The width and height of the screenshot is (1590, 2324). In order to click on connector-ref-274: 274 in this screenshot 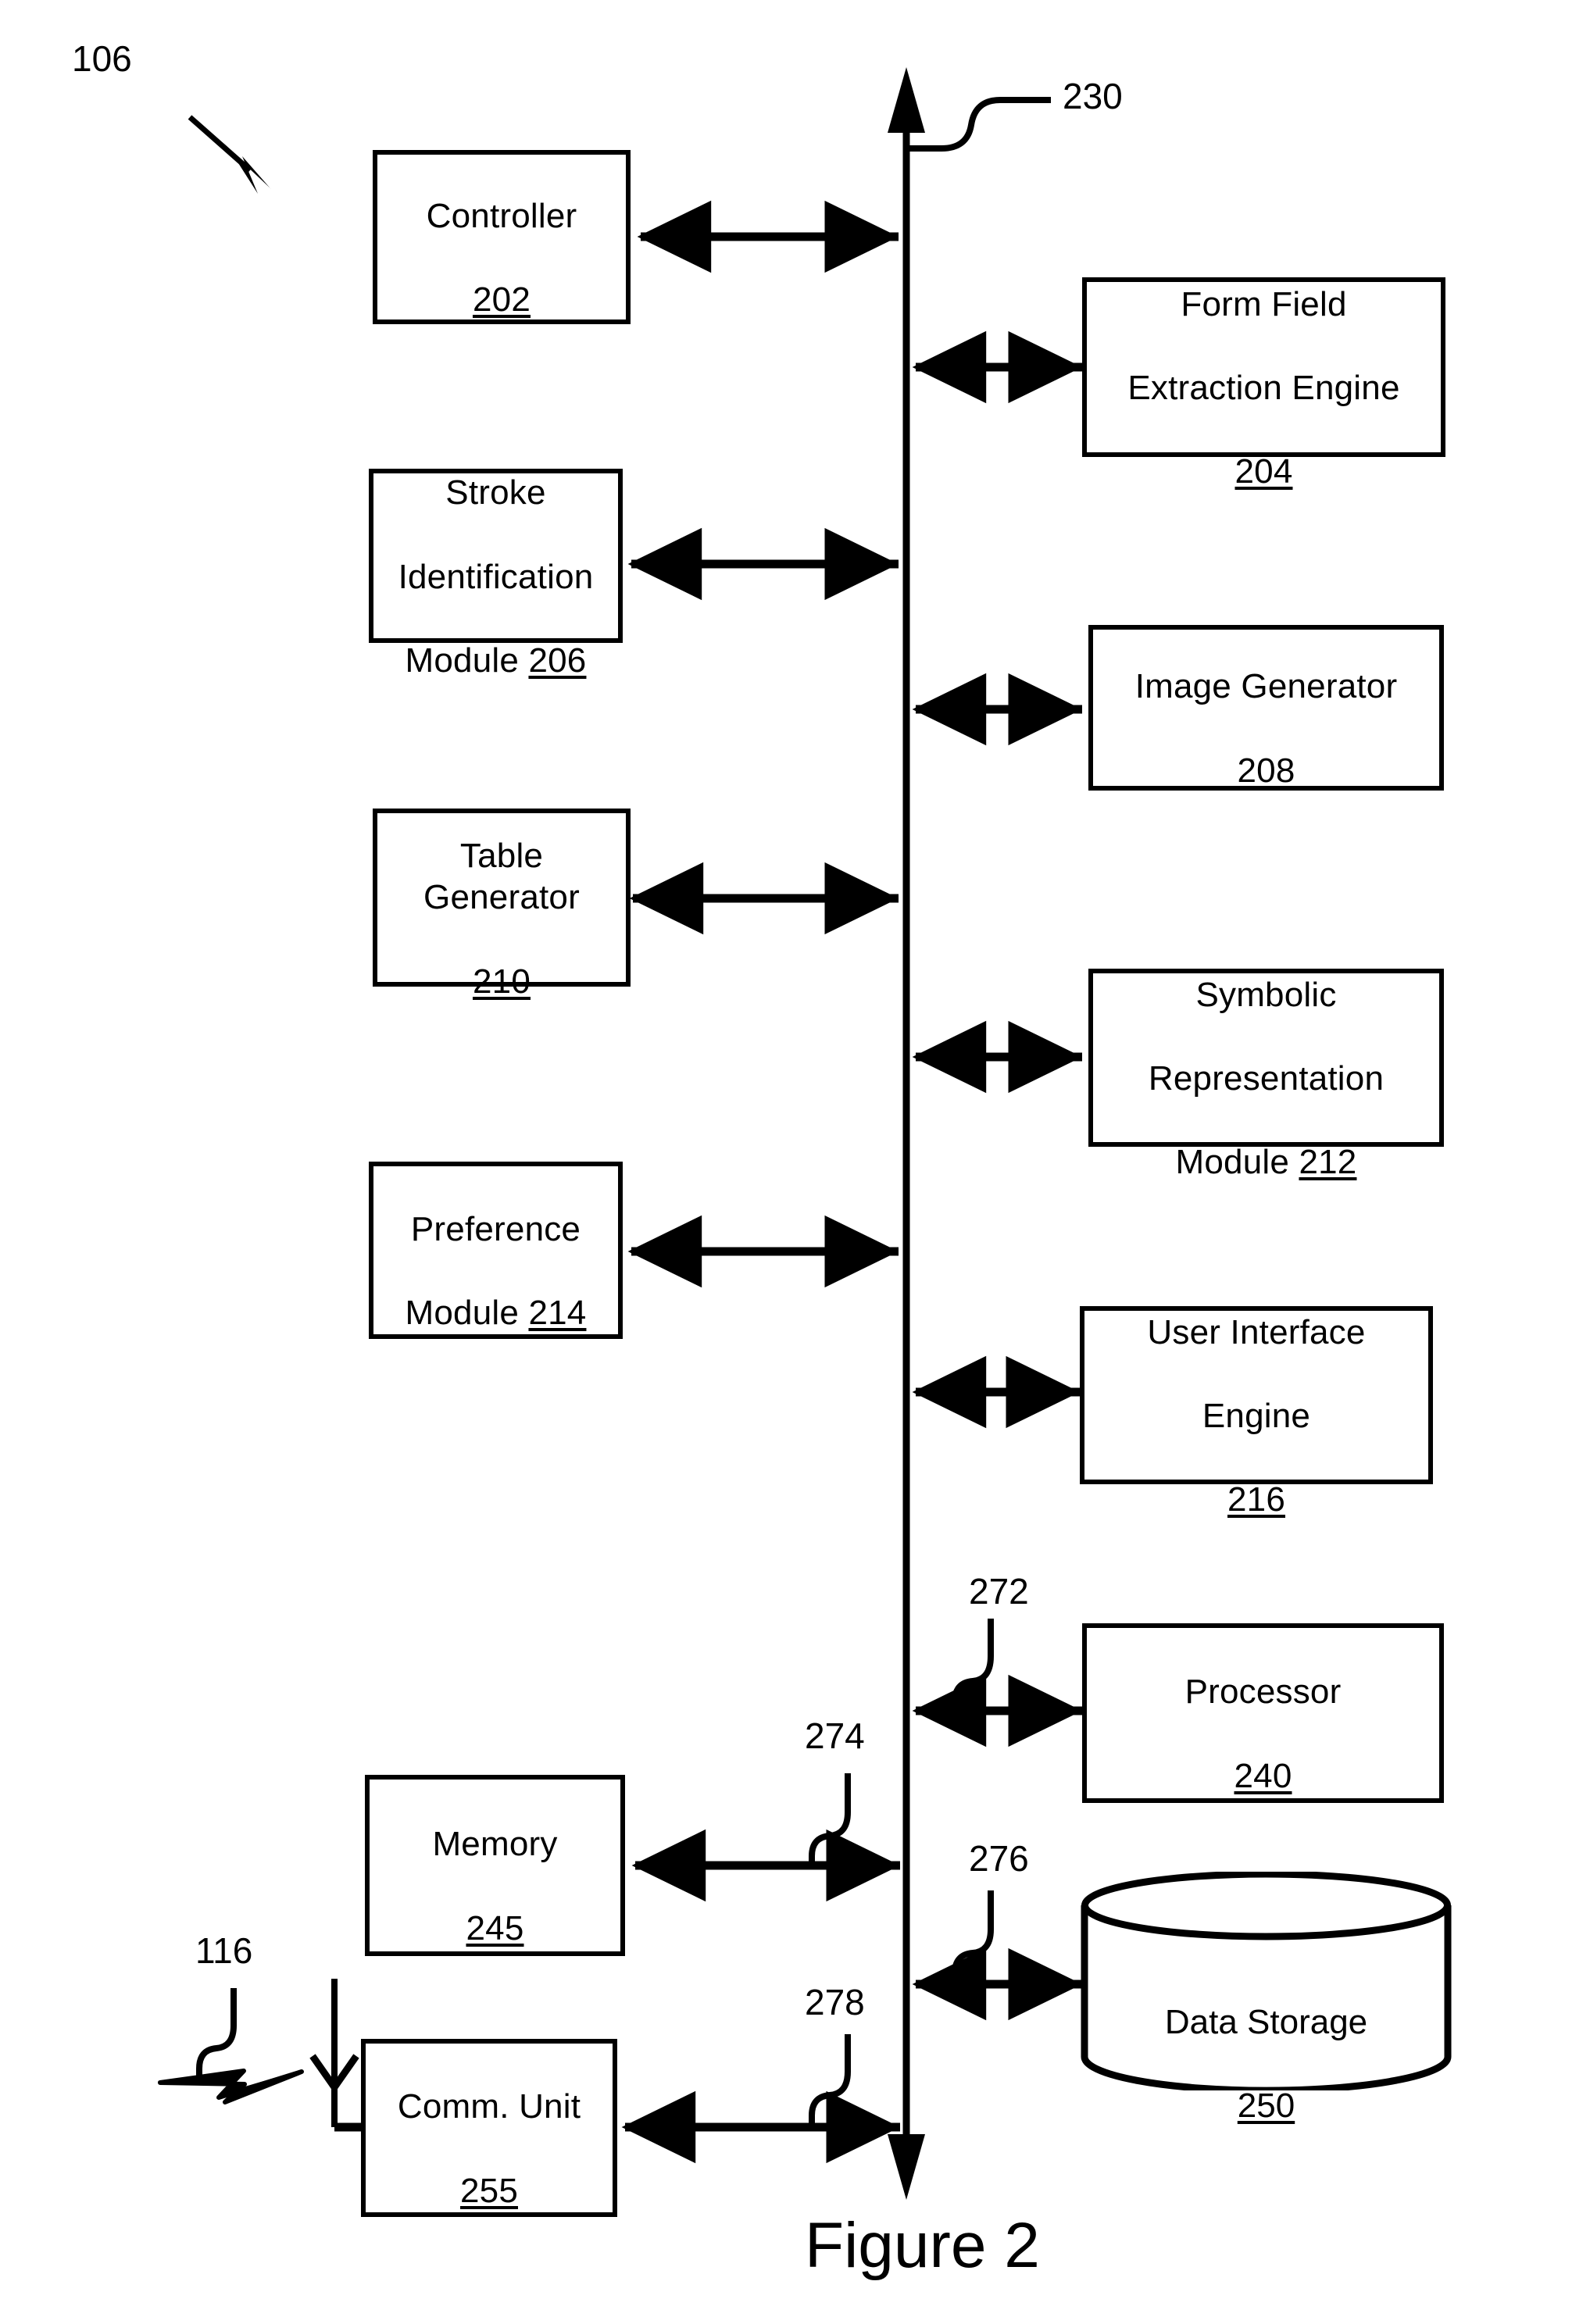, I will do `click(835, 1735)`.